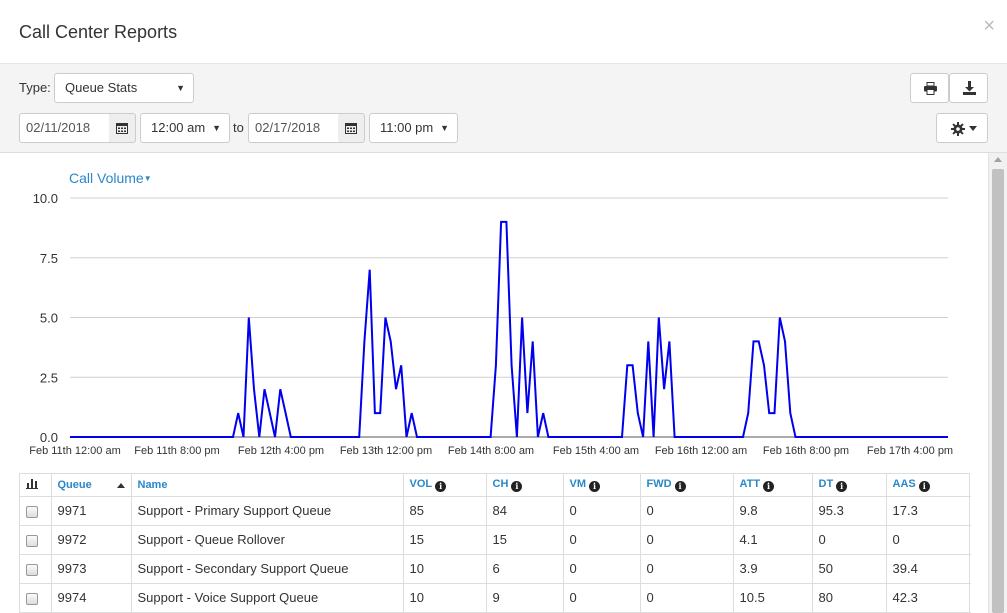 The height and width of the screenshot is (613, 1007). Describe the element at coordinates (998, 391) in the screenshot. I see `scrollbar-thumb` at that location.